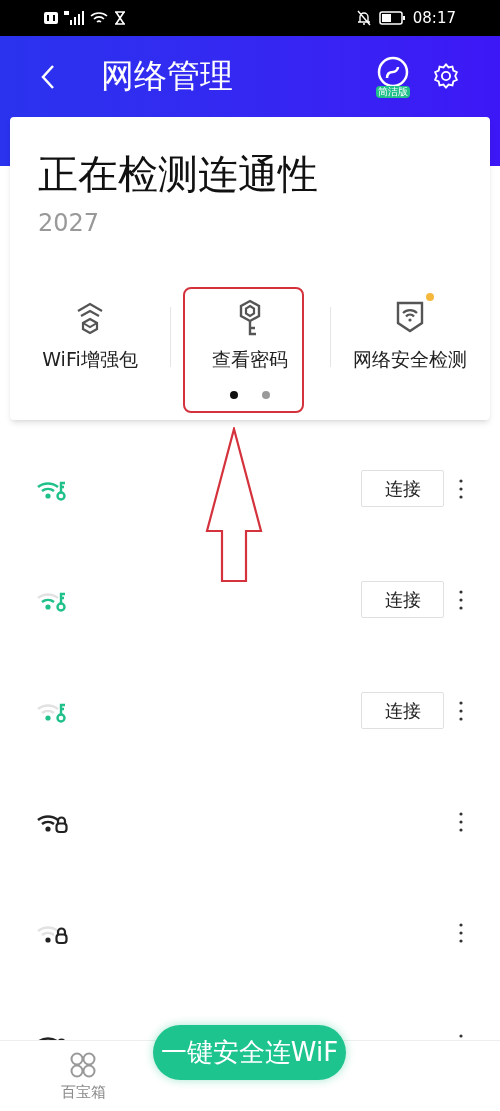  I want to click on hd-icon, so click(51, 18).